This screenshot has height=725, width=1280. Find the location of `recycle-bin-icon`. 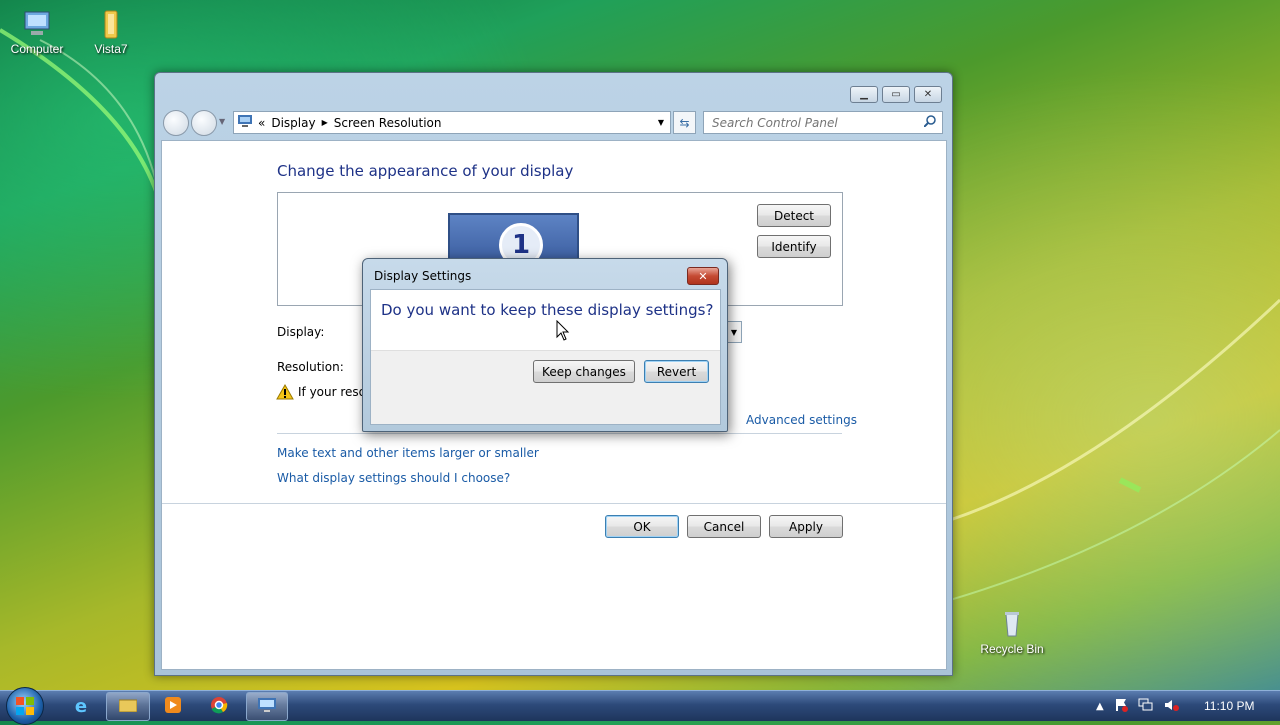

recycle-bin-icon is located at coordinates (1012, 624).